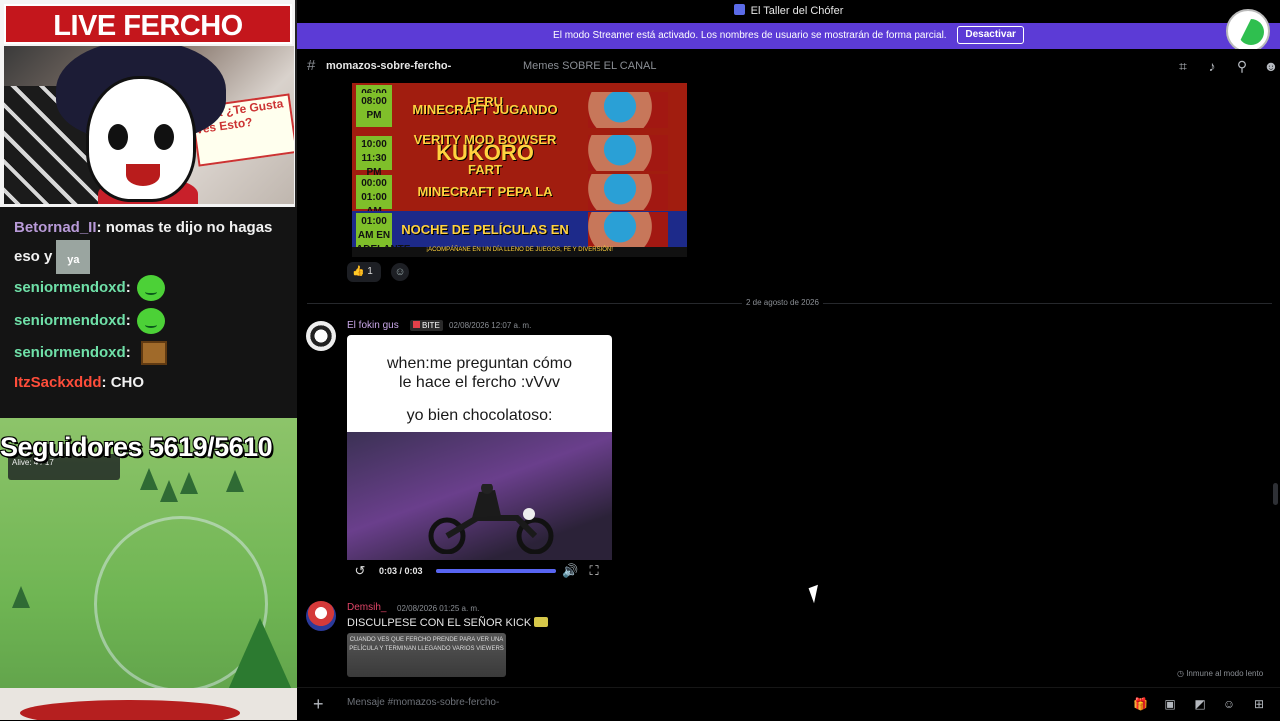 The width and height of the screenshot is (1280, 721). I want to click on schedule-title: NOCHE DE PELÍCULAS EN DISCORD, so click(485, 237).